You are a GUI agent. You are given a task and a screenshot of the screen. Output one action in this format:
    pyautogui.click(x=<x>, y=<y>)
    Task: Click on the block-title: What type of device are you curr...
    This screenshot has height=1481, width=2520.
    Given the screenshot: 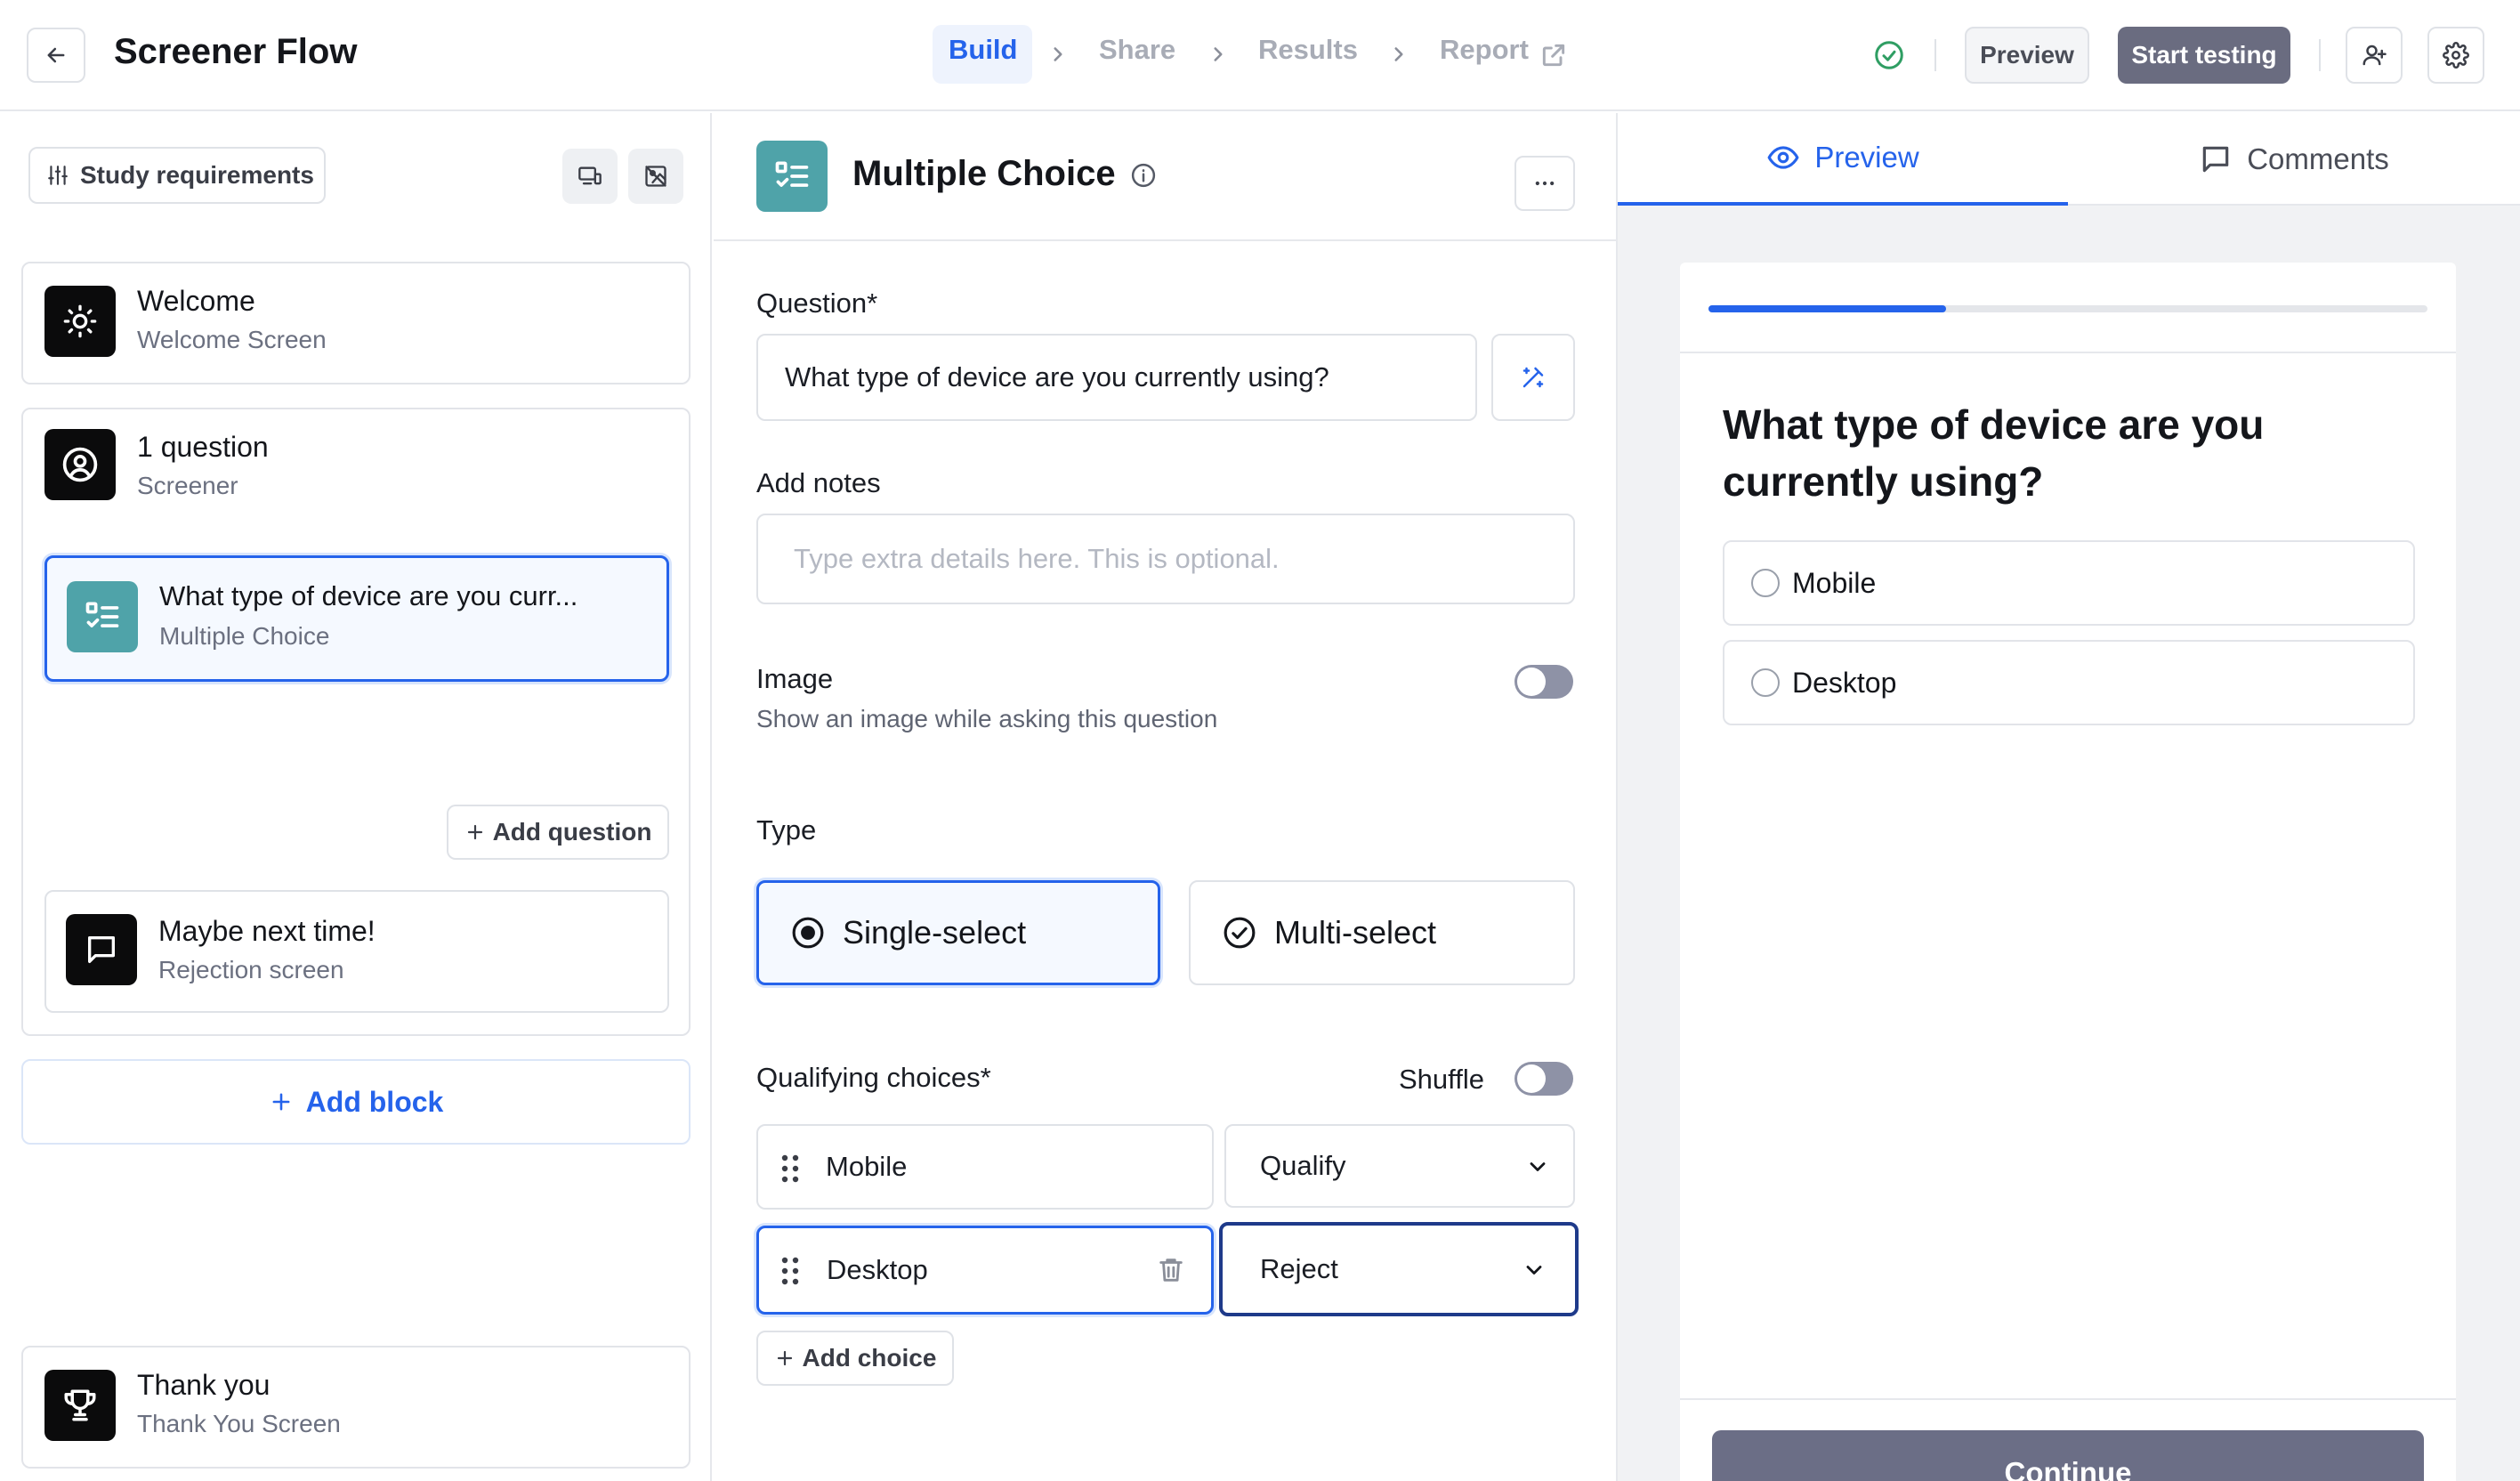 What is the action you would take?
    pyautogui.click(x=368, y=595)
    